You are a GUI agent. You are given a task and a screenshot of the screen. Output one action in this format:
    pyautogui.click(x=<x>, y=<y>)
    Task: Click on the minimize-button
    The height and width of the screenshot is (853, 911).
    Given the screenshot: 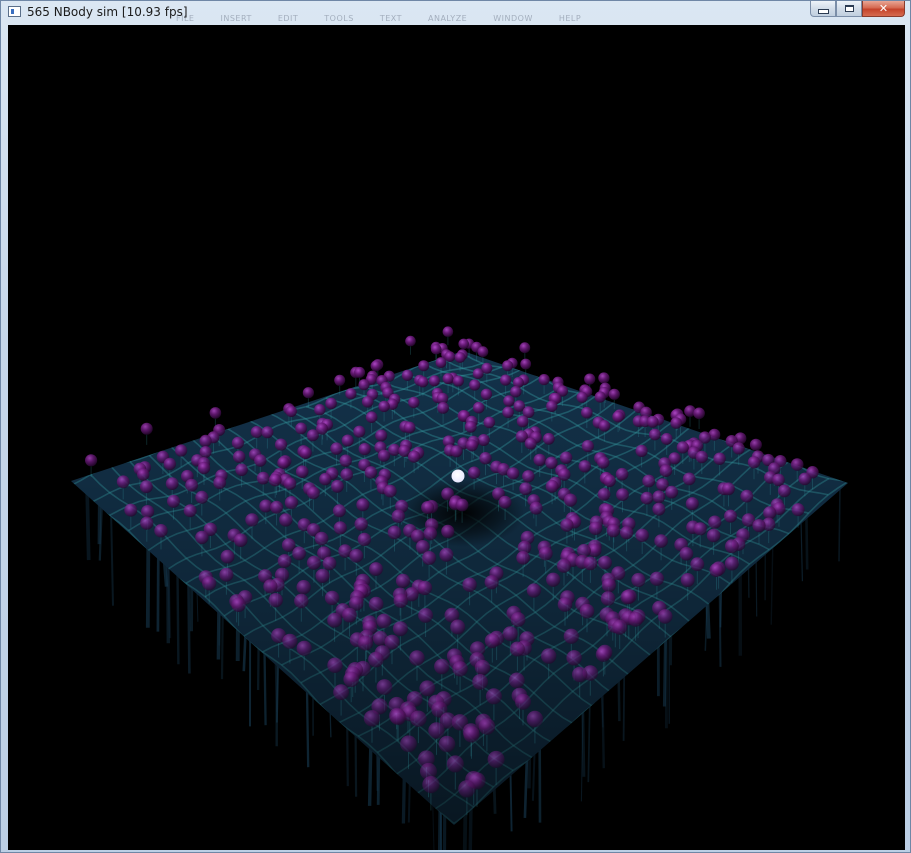 What is the action you would take?
    pyautogui.click(x=823, y=9)
    